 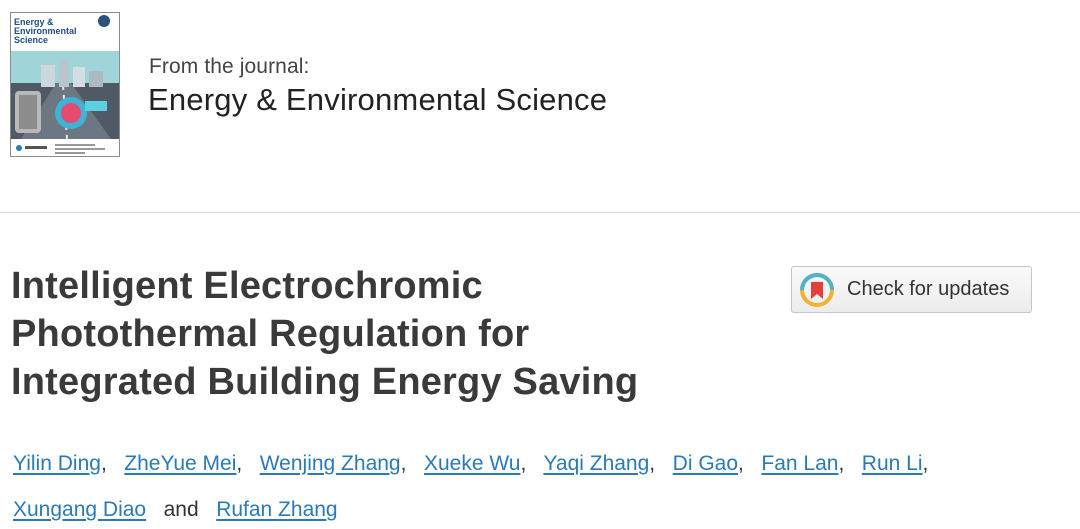 What do you see at coordinates (540, 212) in the screenshot?
I see `header-divider` at bounding box center [540, 212].